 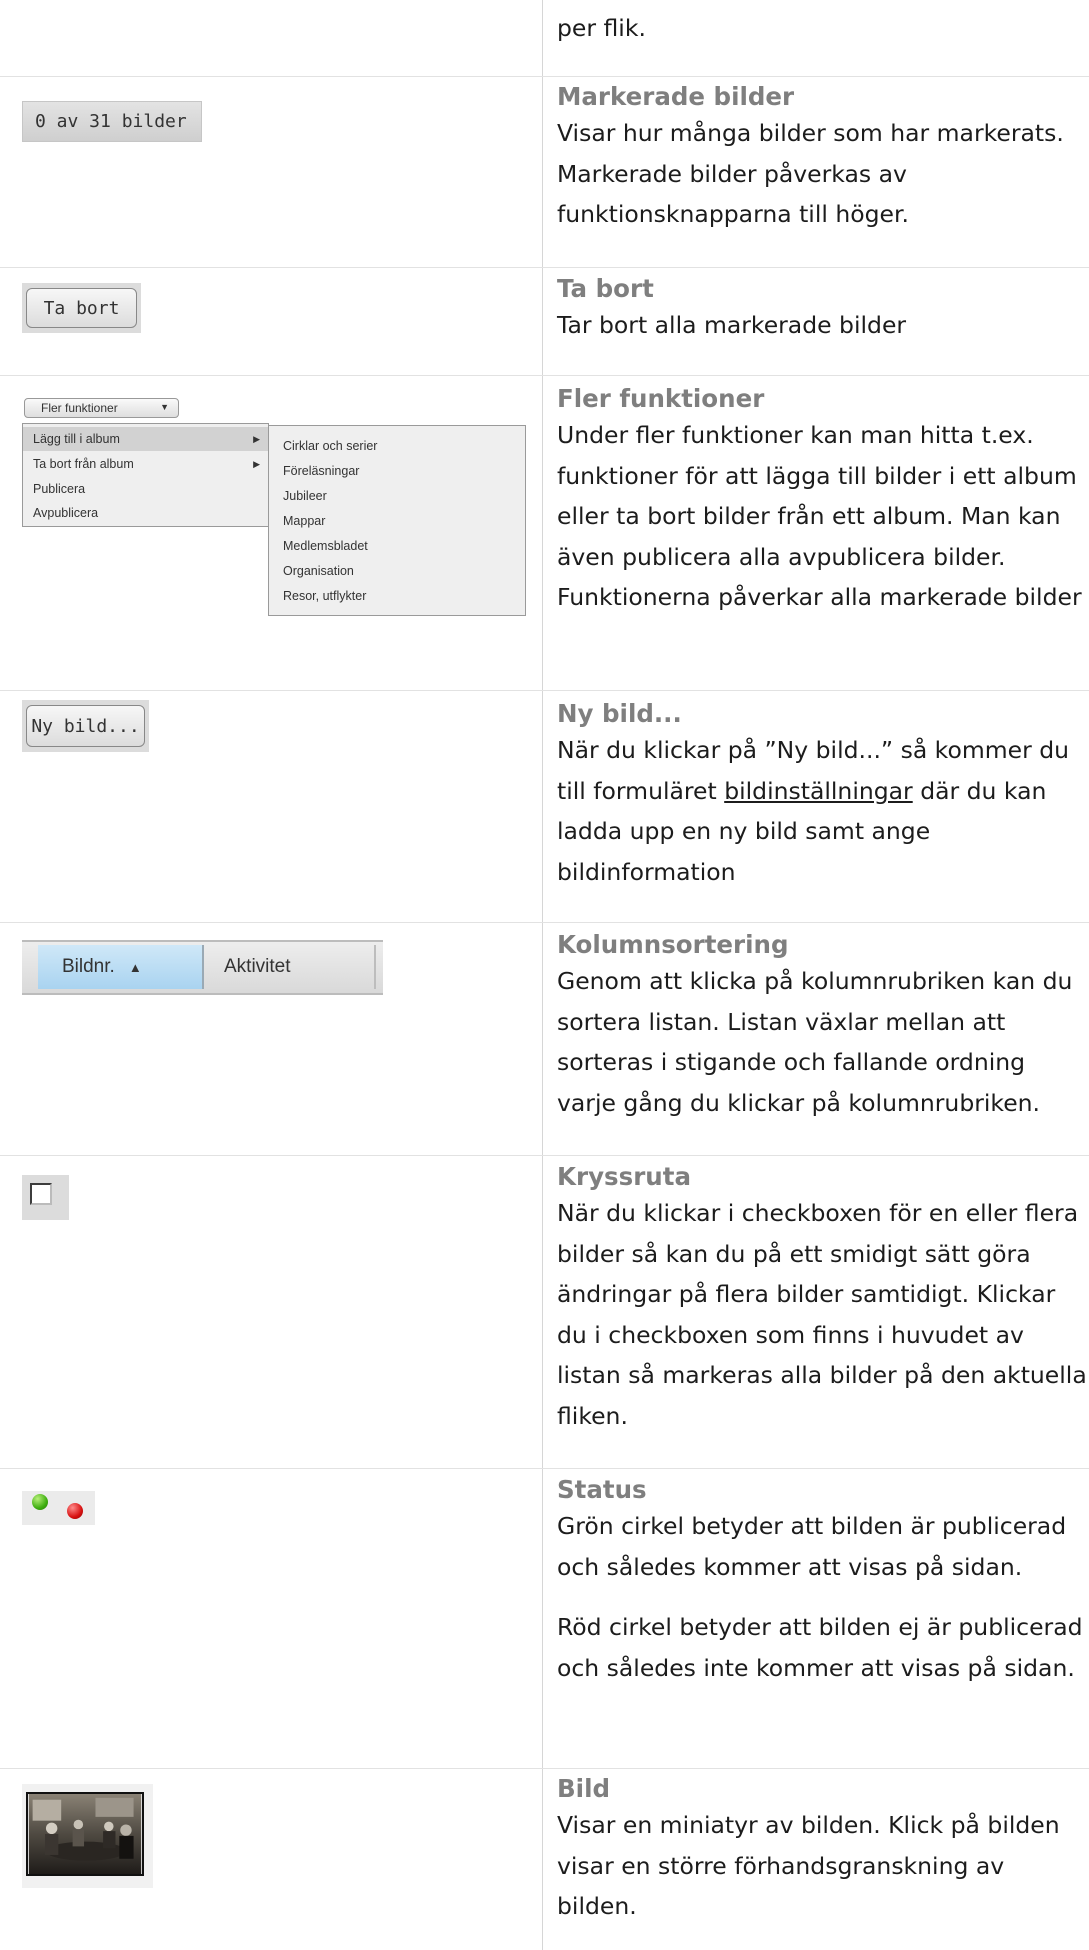 What do you see at coordinates (305, 496) in the screenshot?
I see `submenu-item: Jubileer` at bounding box center [305, 496].